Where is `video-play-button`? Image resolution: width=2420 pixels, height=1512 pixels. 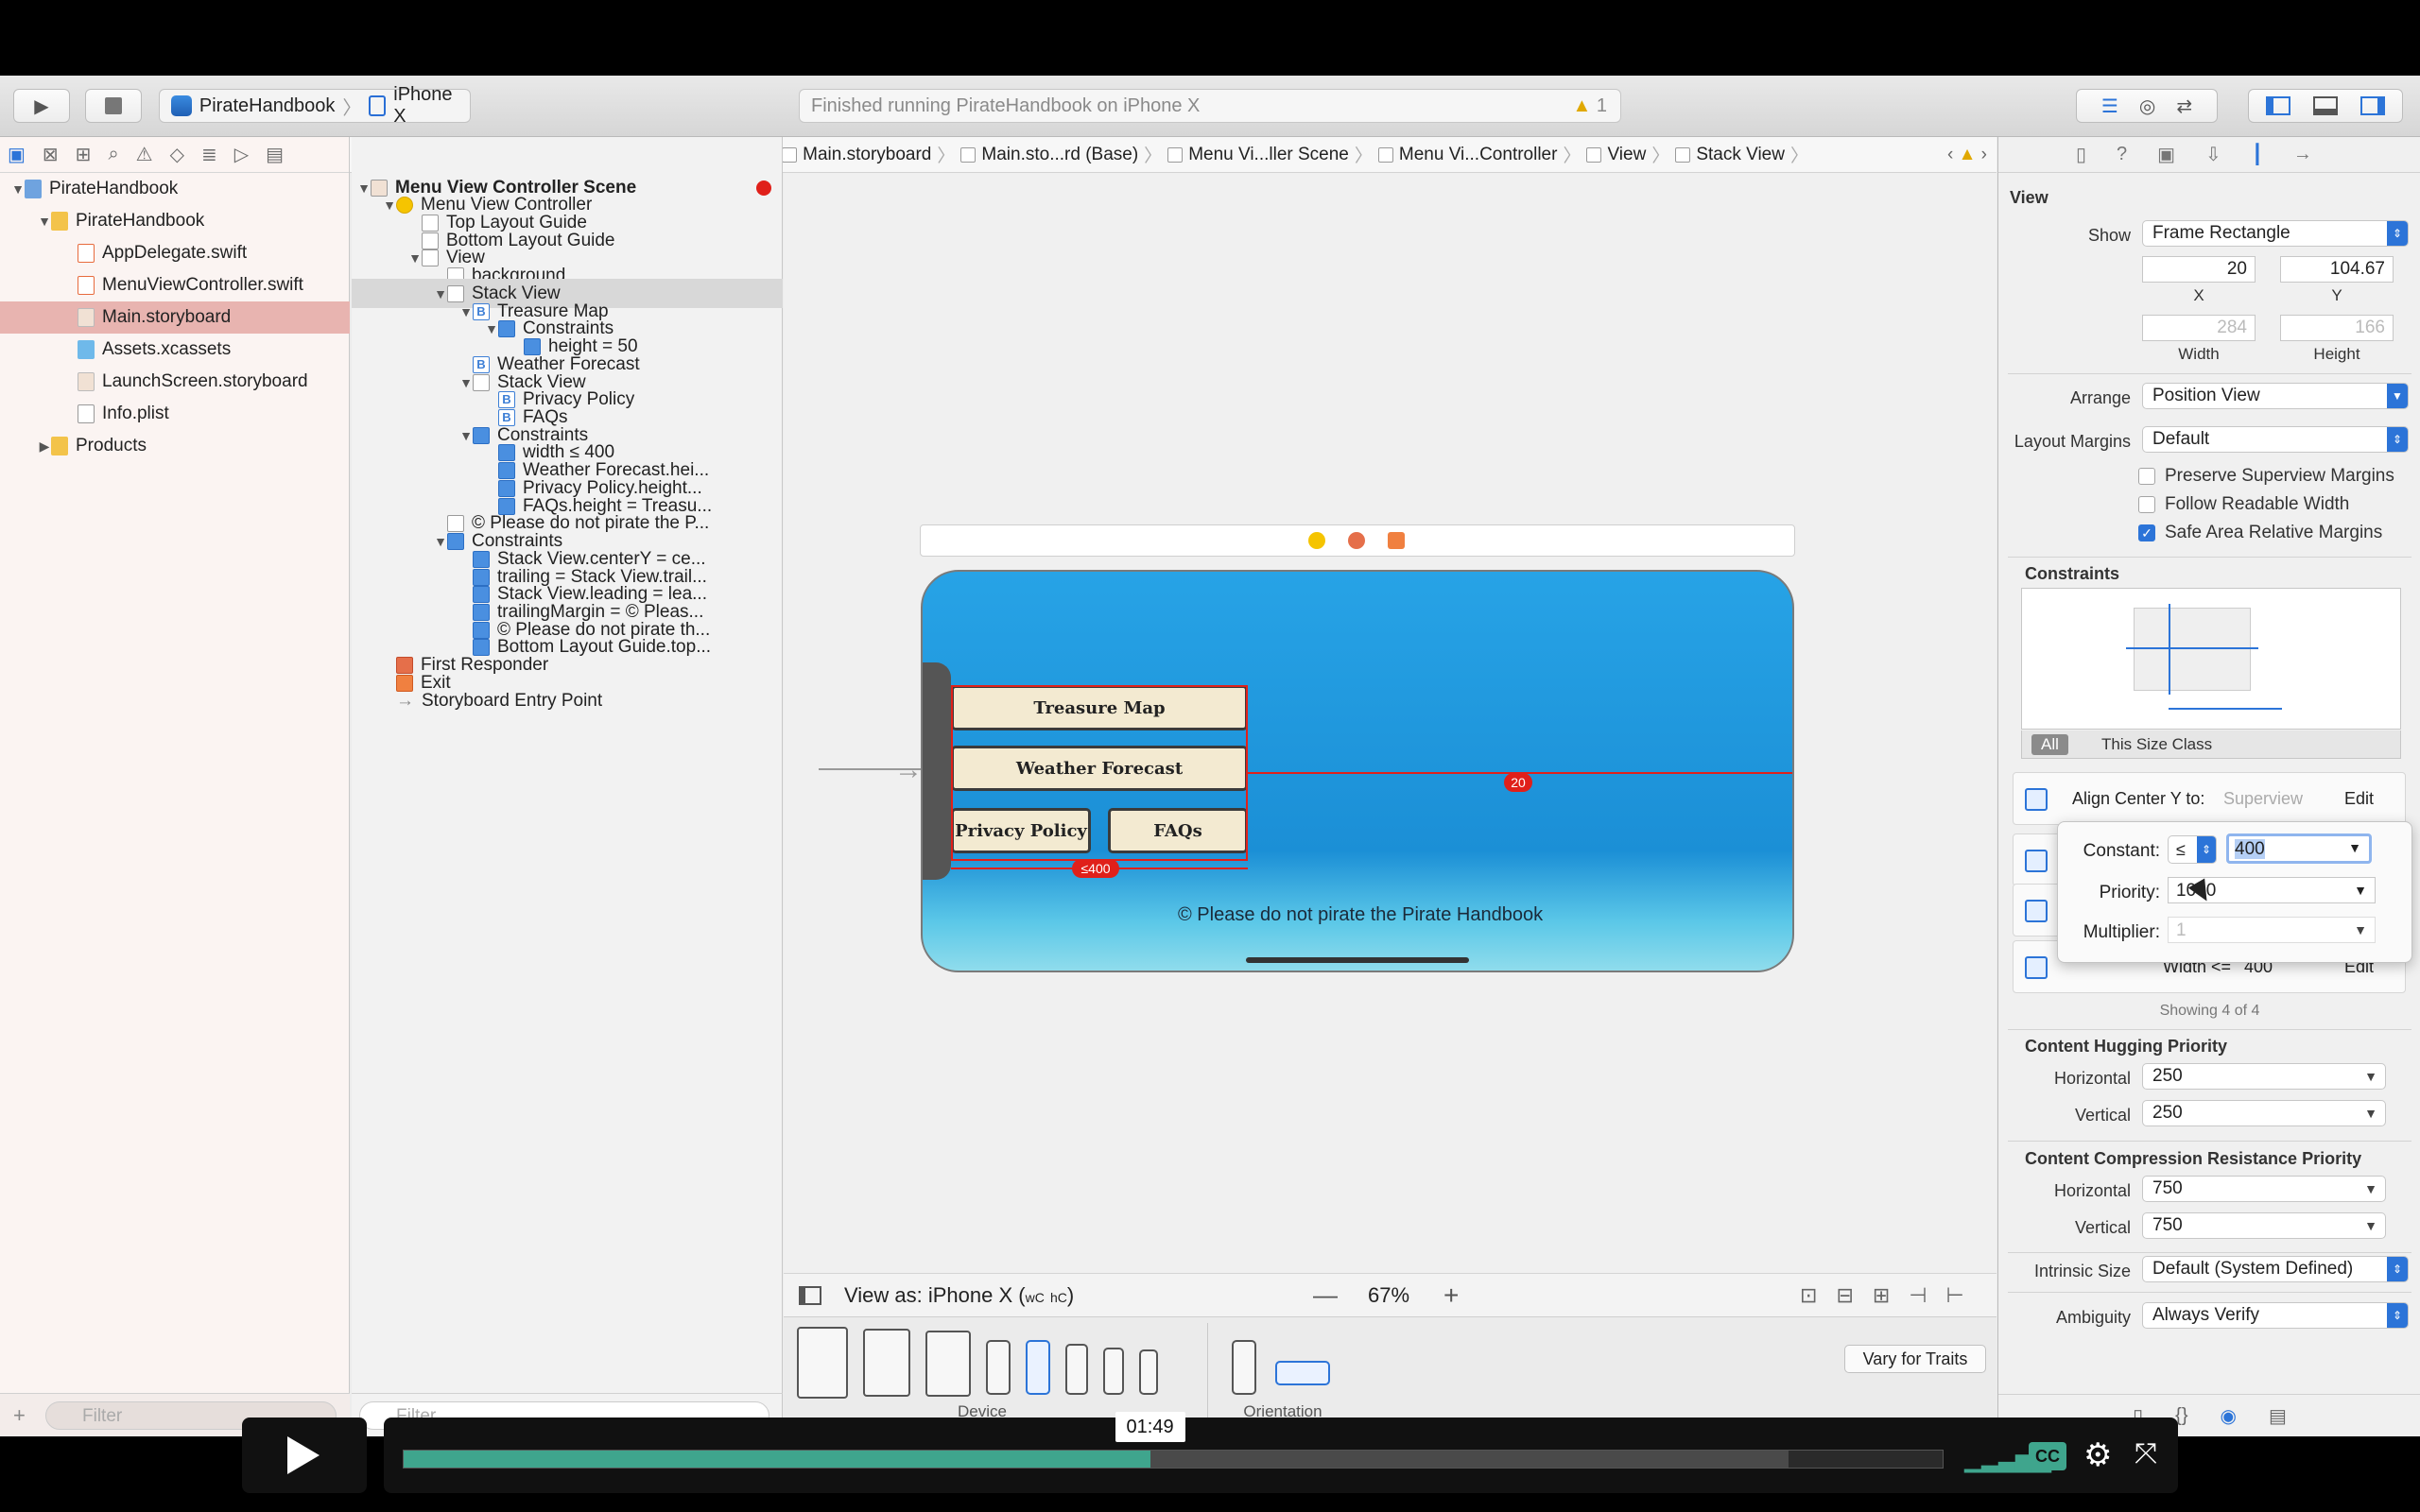 video-play-button is located at coordinates (304, 1455).